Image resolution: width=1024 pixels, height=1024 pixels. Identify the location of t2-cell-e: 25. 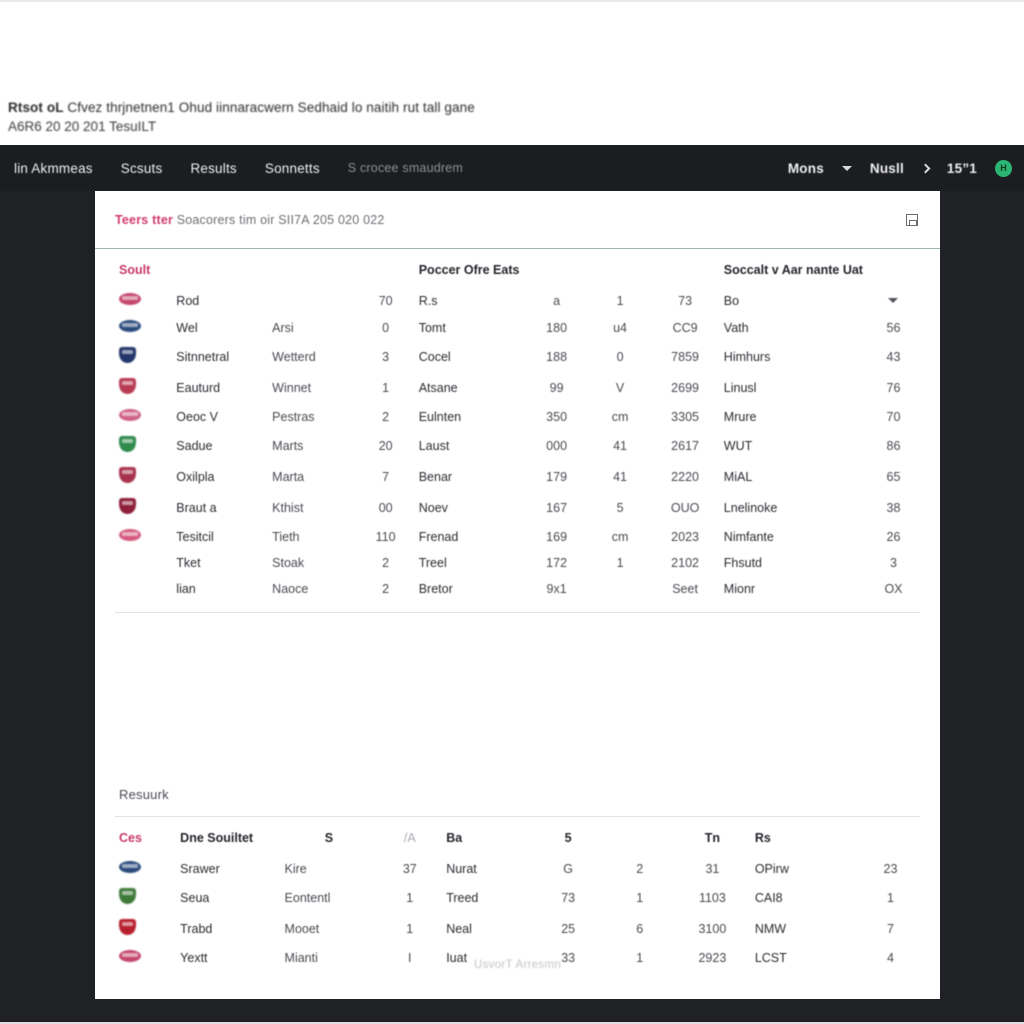
(568, 928).